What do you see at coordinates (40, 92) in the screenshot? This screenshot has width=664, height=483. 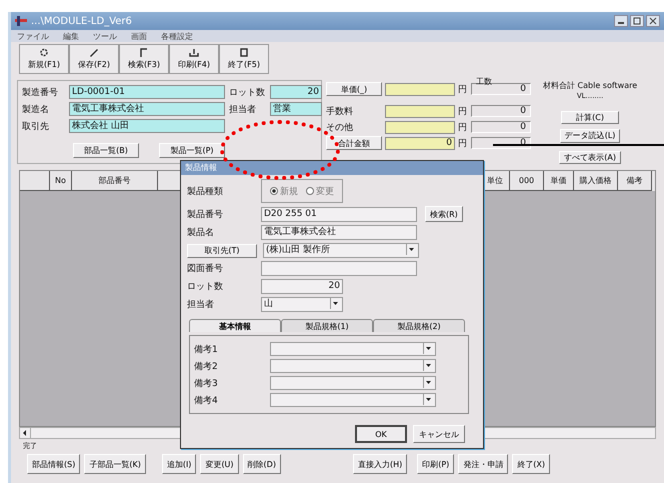 I see `field-label: 製造番号` at bounding box center [40, 92].